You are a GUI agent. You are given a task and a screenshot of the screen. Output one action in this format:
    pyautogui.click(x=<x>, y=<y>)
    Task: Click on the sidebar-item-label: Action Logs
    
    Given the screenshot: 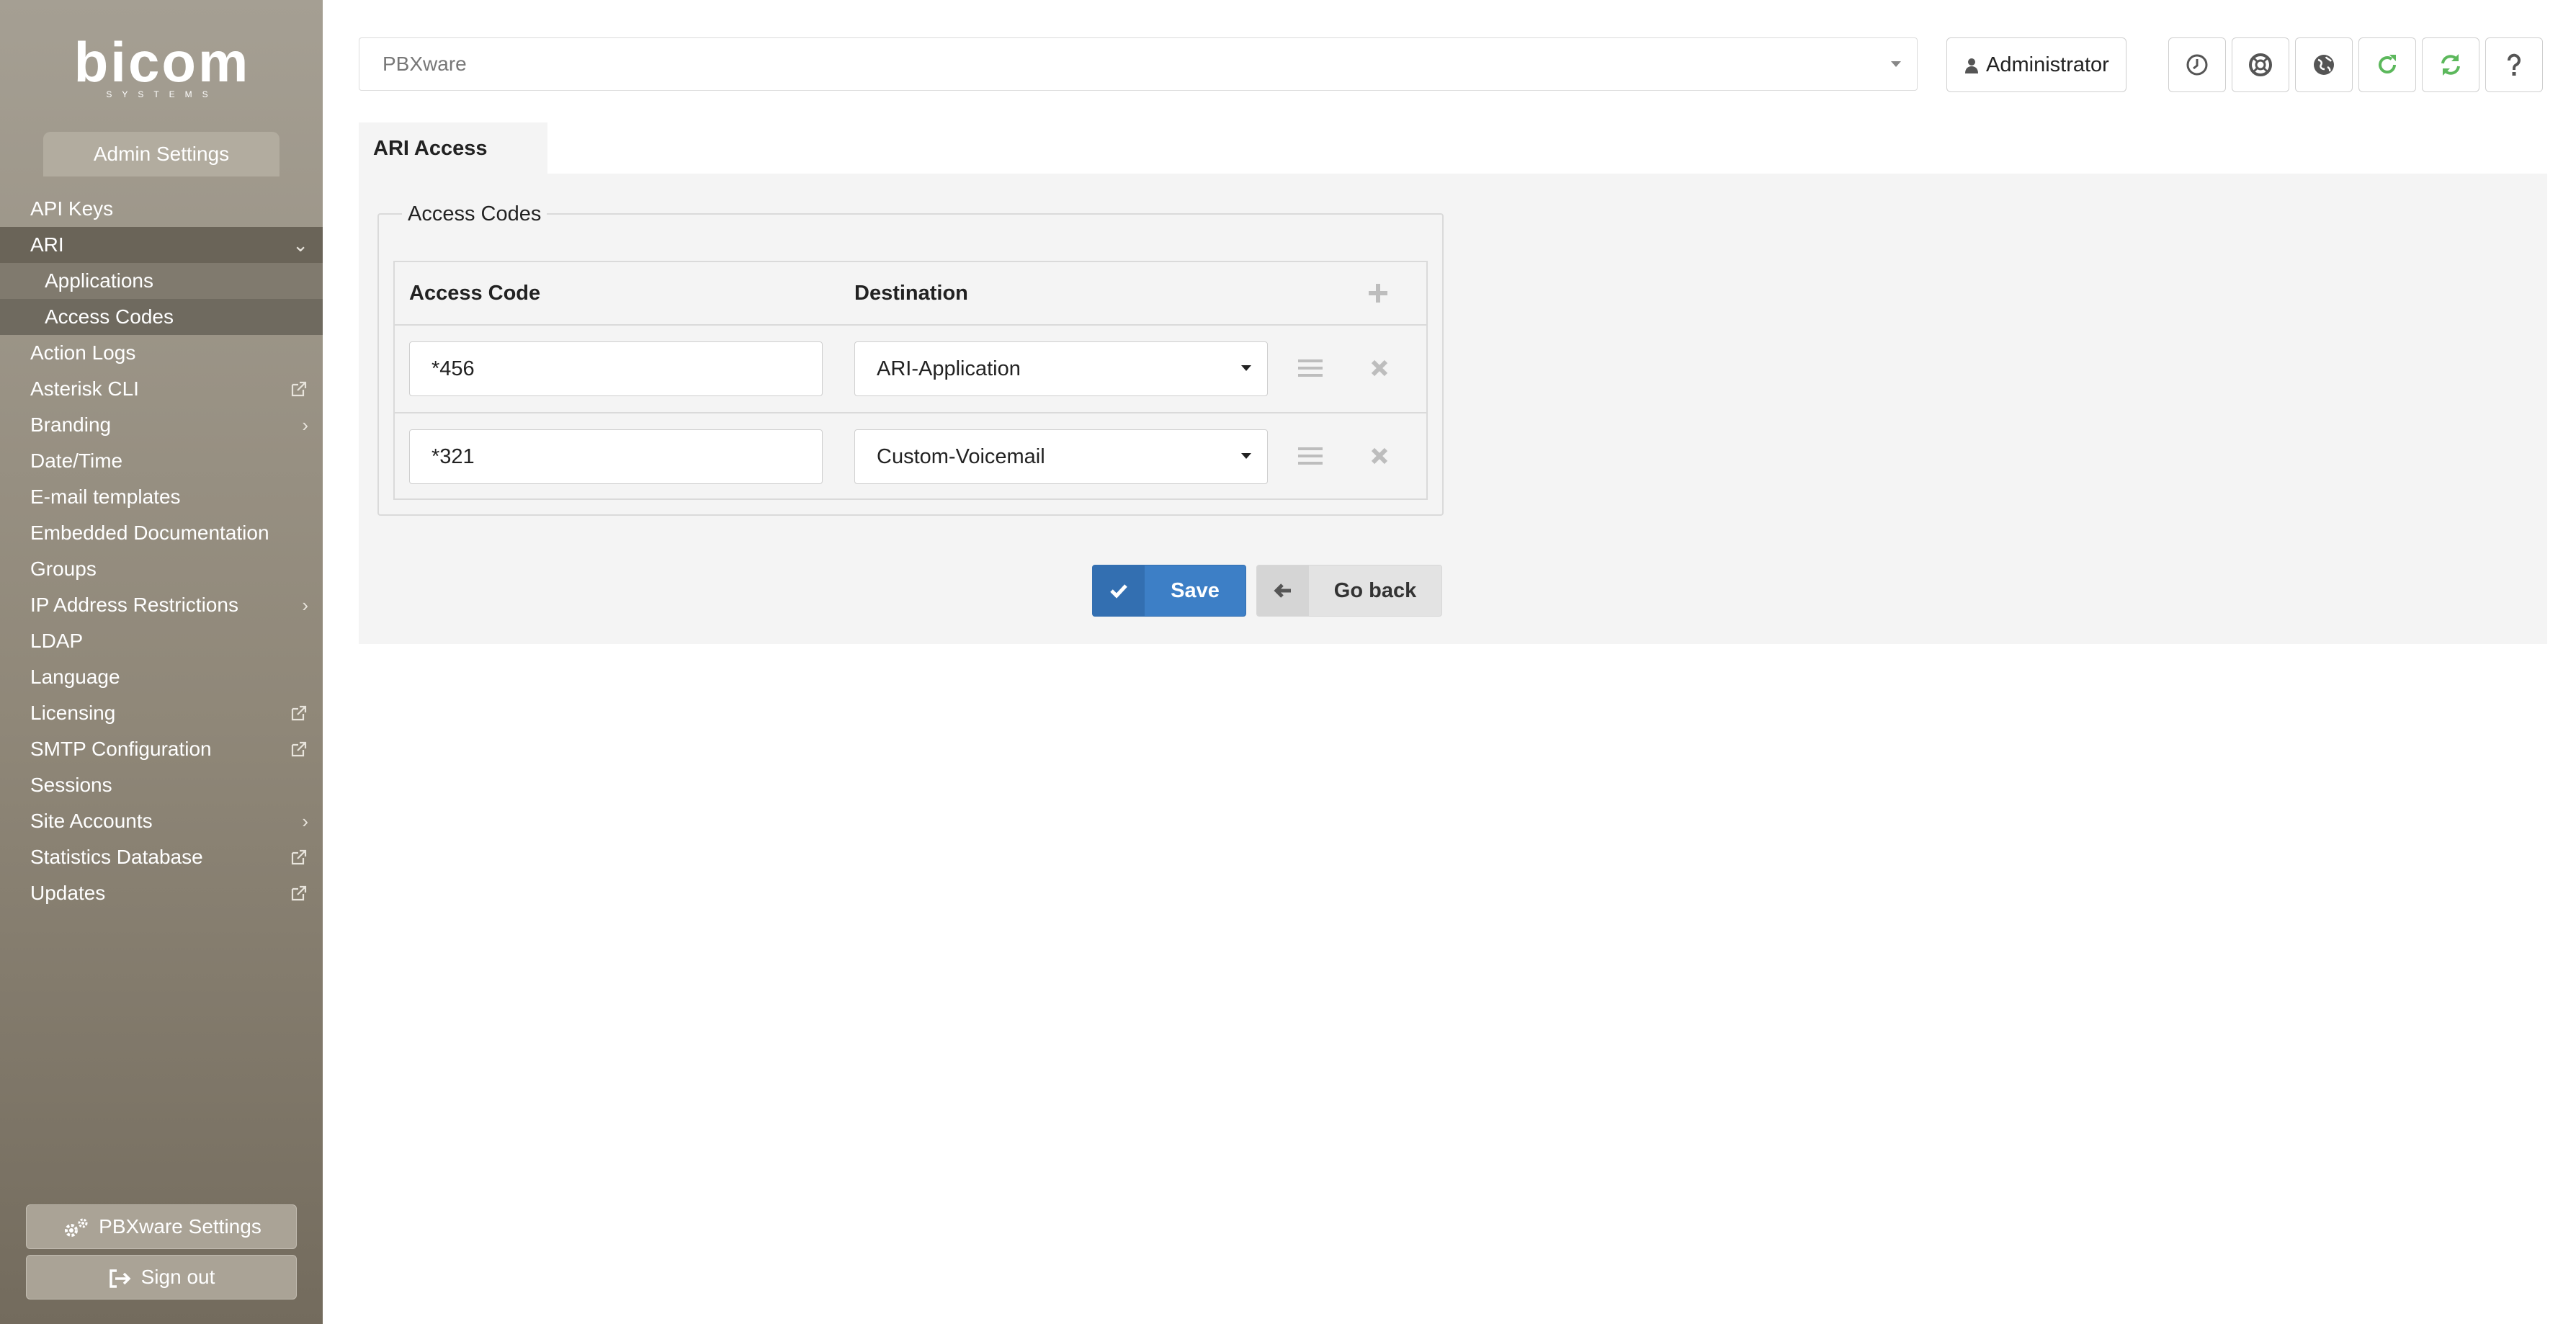 What is the action you would take?
    pyautogui.click(x=83, y=352)
    